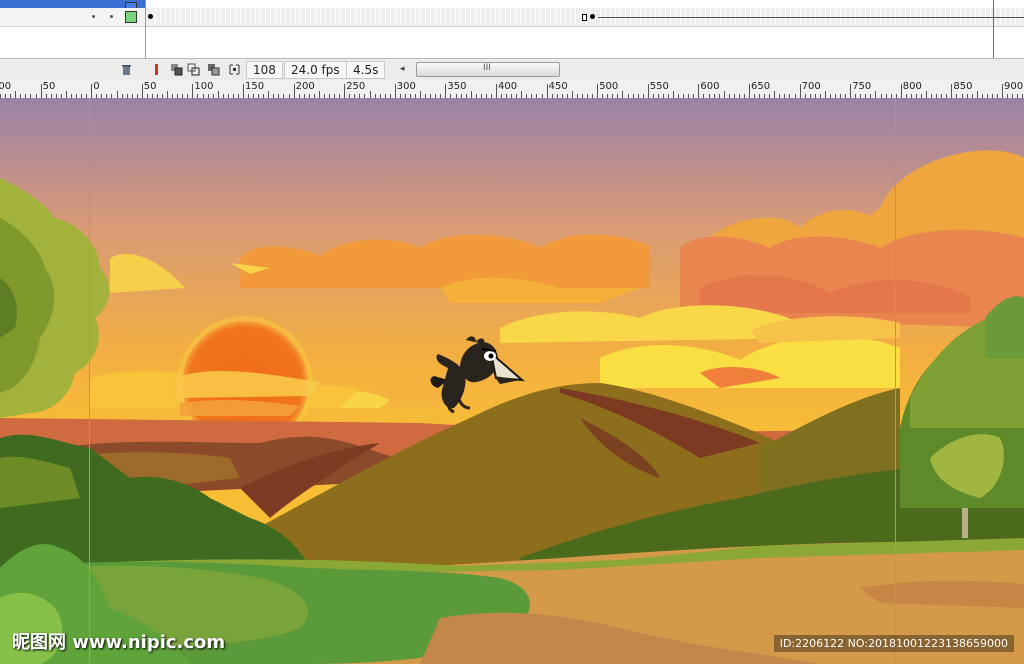 This screenshot has height=664, width=1024. What do you see at coordinates (862, 86) in the screenshot?
I see `ruler-label: 750` at bounding box center [862, 86].